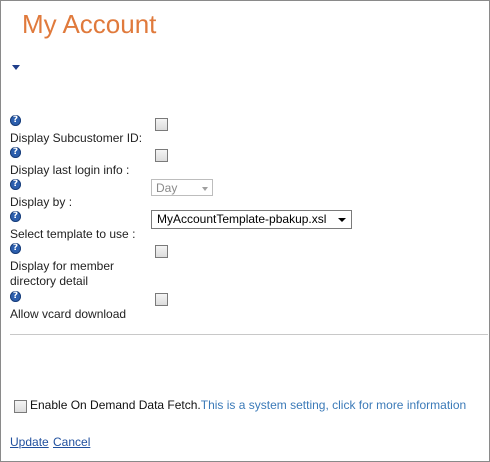  What do you see at coordinates (76, 138) in the screenshot?
I see `subcustomer-id-label: Display Subcustomer ID:` at bounding box center [76, 138].